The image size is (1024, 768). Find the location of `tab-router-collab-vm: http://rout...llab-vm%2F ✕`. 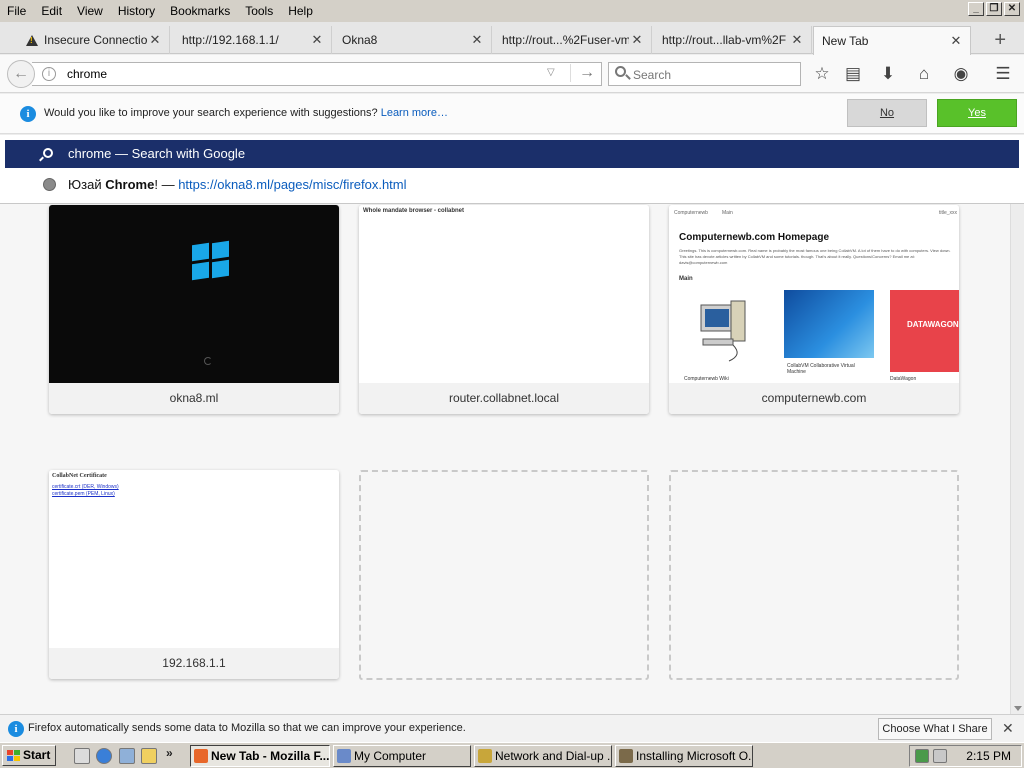

tab-router-collab-vm: http://rout...llab-vm%2F ✕ is located at coordinates (733, 40).